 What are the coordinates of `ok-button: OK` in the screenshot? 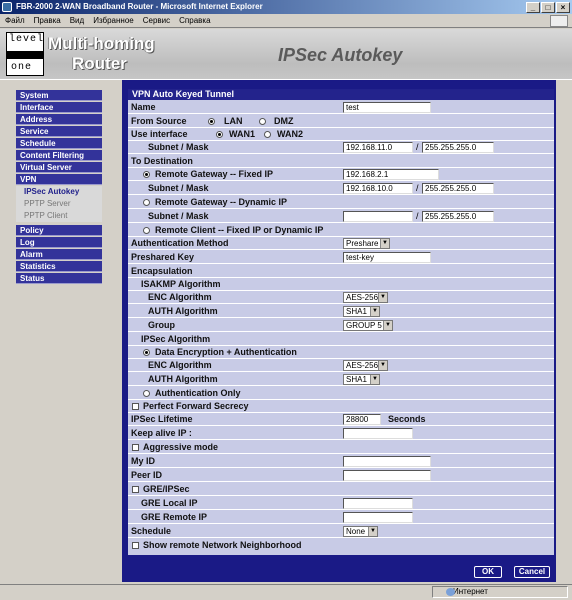 It's located at (488, 572).